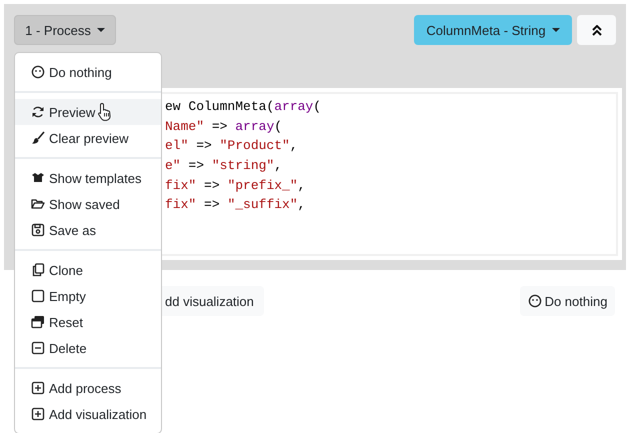 The width and height of the screenshot is (632, 433). Describe the element at coordinates (493, 30) in the screenshot. I see `type-dropdown-button: ColumnMeta - String` at that location.